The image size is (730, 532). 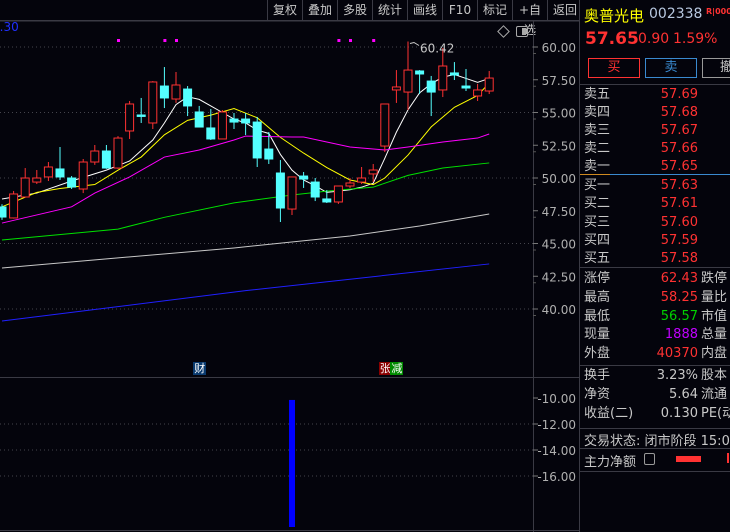 What do you see at coordinates (695, 39) in the screenshot?
I see `price-change-pct: 1.59%` at bounding box center [695, 39].